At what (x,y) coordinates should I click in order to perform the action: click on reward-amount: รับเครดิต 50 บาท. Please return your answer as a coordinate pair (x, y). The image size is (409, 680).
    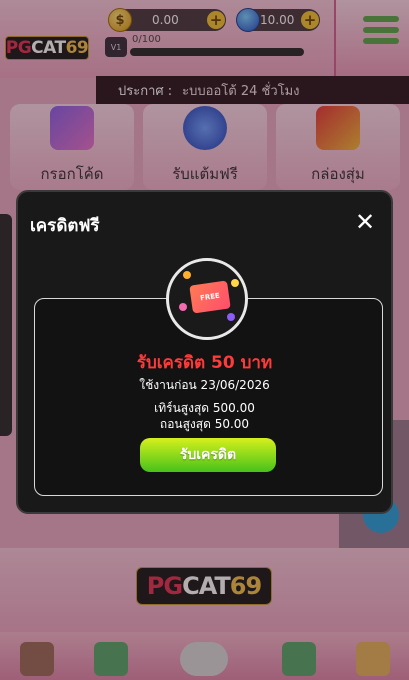
    Looking at the image, I should click on (204, 363).